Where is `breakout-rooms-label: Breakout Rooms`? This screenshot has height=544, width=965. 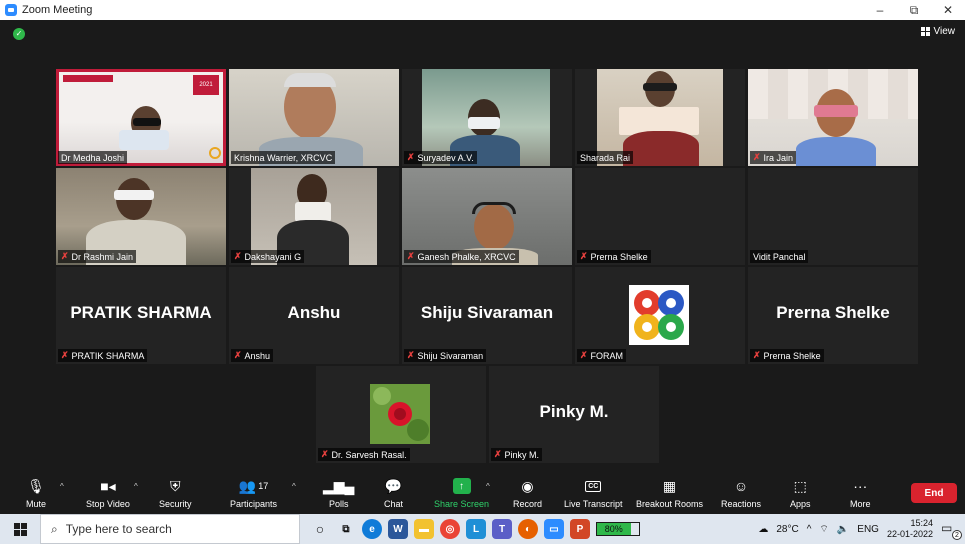 breakout-rooms-label: Breakout Rooms is located at coordinates (670, 504).